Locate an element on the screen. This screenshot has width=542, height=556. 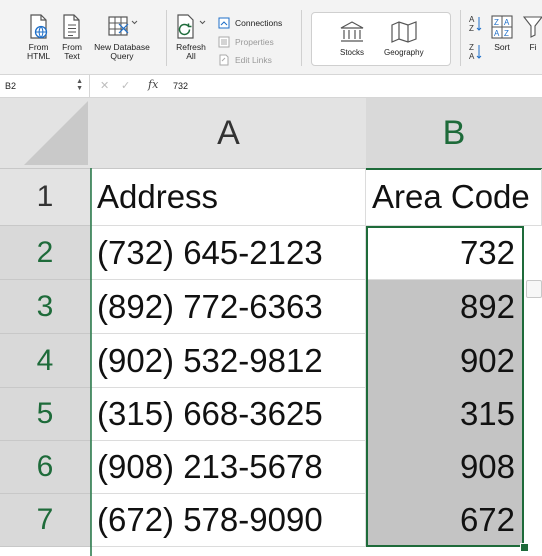
row-header-2: 2 is located at coordinates (45, 253).